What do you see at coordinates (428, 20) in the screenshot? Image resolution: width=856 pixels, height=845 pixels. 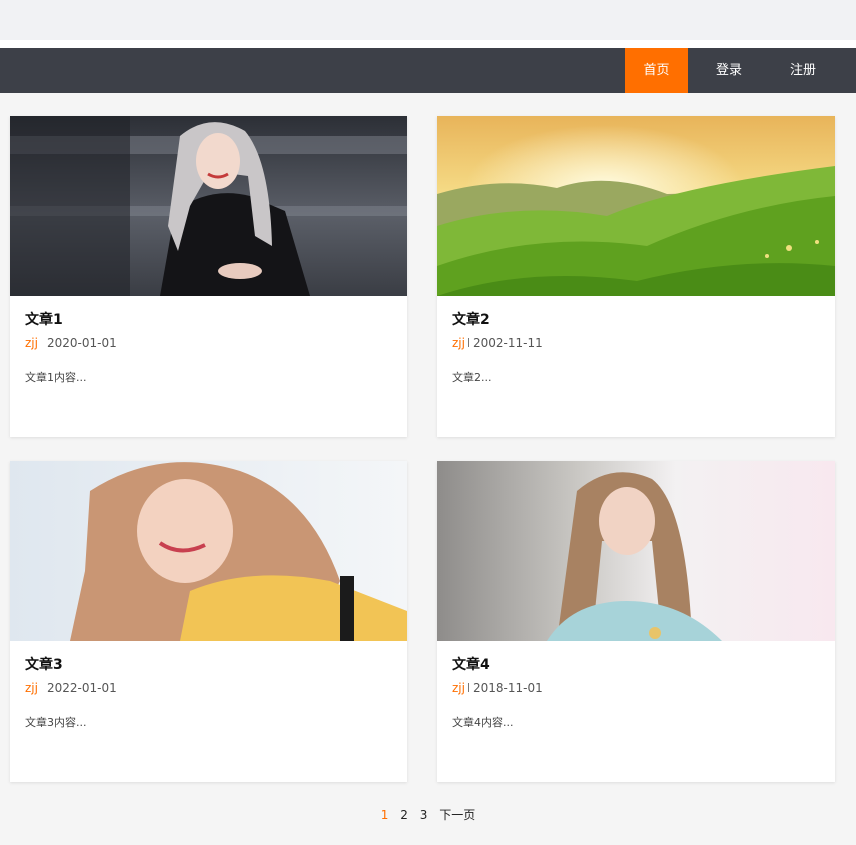 I see `top-band` at bounding box center [428, 20].